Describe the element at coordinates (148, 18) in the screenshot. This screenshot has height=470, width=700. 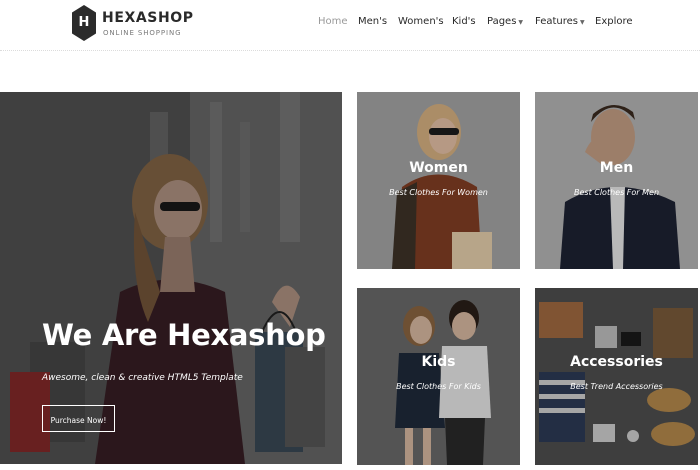
I see `brand-name: HEXASHOP` at that location.